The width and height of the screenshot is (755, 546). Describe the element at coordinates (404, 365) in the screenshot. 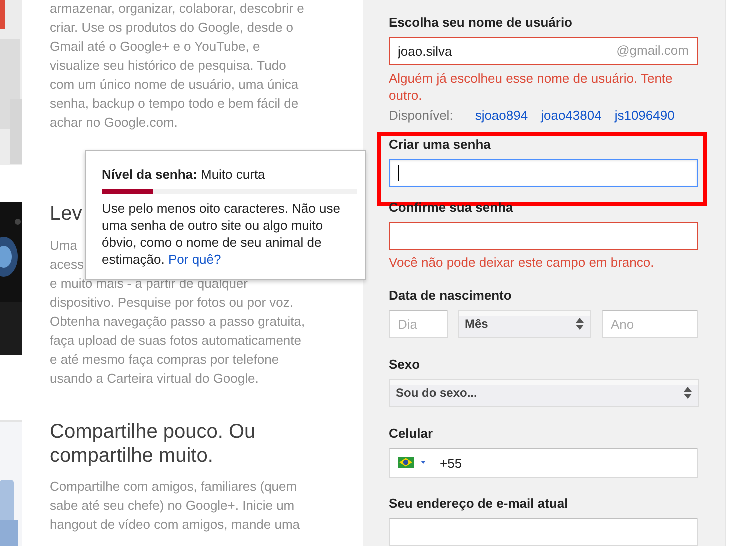

I see `field-label: Sexo` at that location.